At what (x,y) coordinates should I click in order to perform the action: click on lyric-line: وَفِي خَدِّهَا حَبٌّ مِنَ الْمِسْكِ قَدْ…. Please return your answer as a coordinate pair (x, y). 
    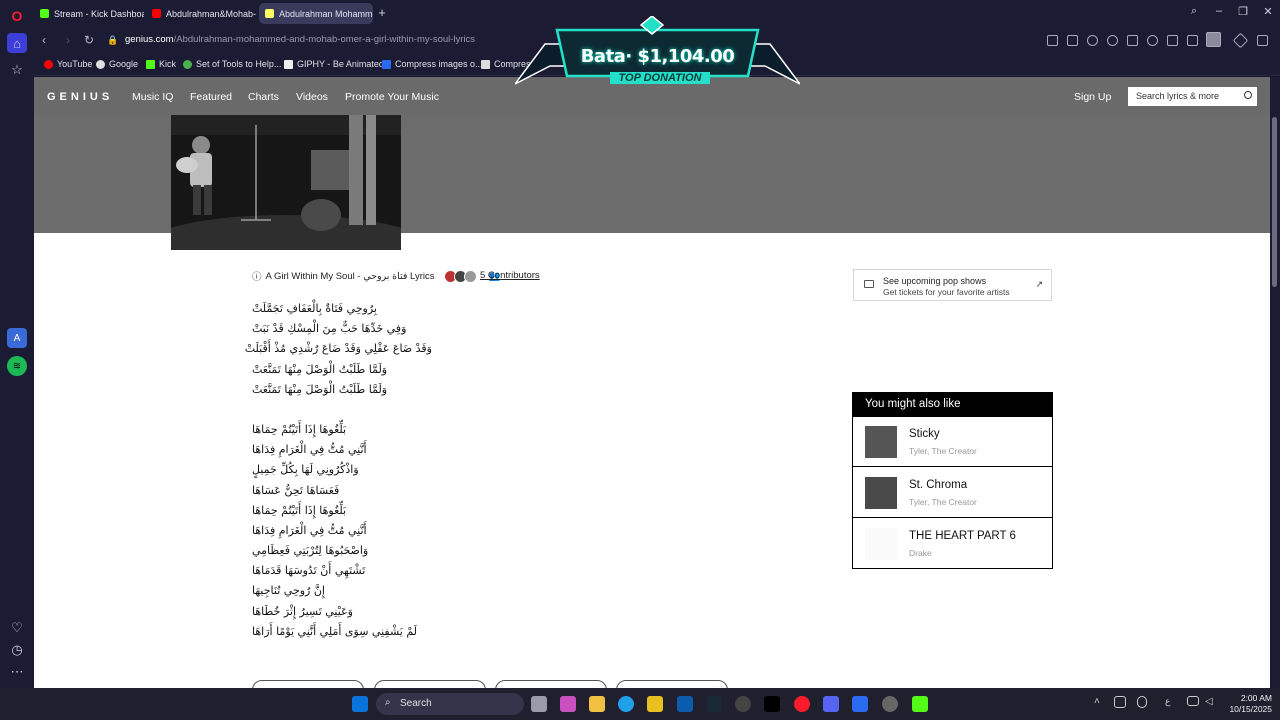
    Looking at the image, I should click on (342, 329).